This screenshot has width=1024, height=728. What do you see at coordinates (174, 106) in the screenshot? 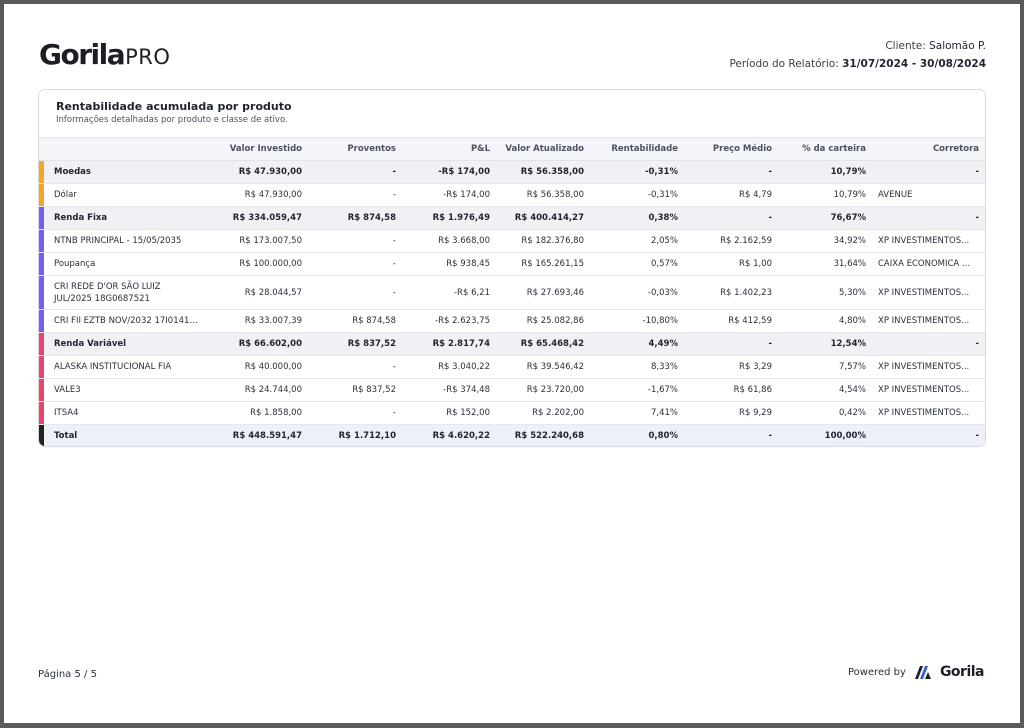
I see `card-title: Rentabilidade acumulada por produto` at bounding box center [174, 106].